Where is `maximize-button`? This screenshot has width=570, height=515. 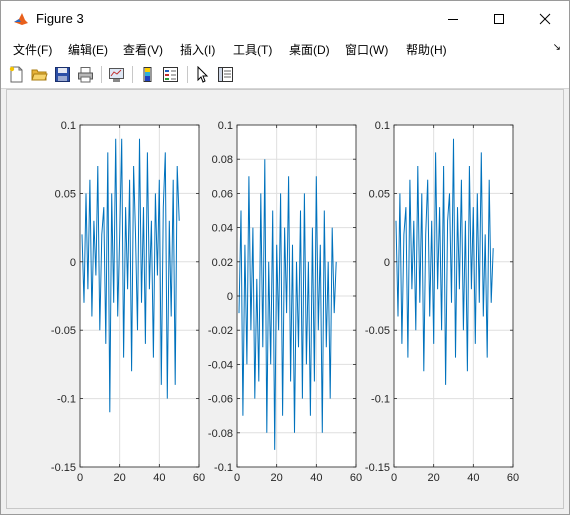 maximize-button is located at coordinates (499, 19).